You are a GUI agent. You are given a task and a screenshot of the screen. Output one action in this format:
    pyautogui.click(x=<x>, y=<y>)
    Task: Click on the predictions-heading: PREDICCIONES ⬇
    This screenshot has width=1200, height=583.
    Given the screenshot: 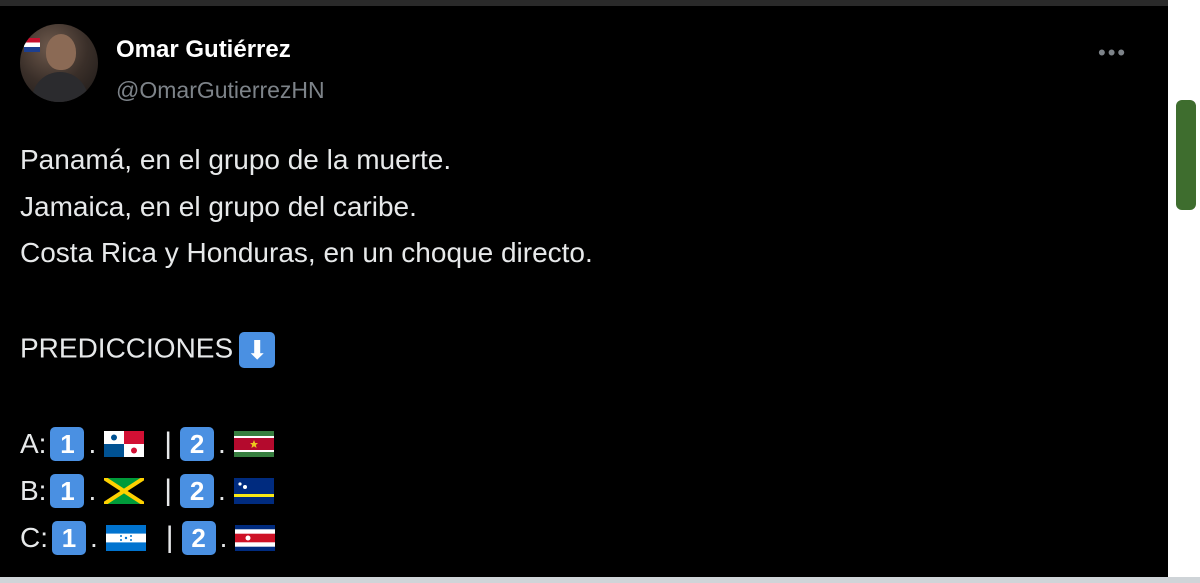 What is the action you would take?
    pyautogui.click(x=148, y=350)
    